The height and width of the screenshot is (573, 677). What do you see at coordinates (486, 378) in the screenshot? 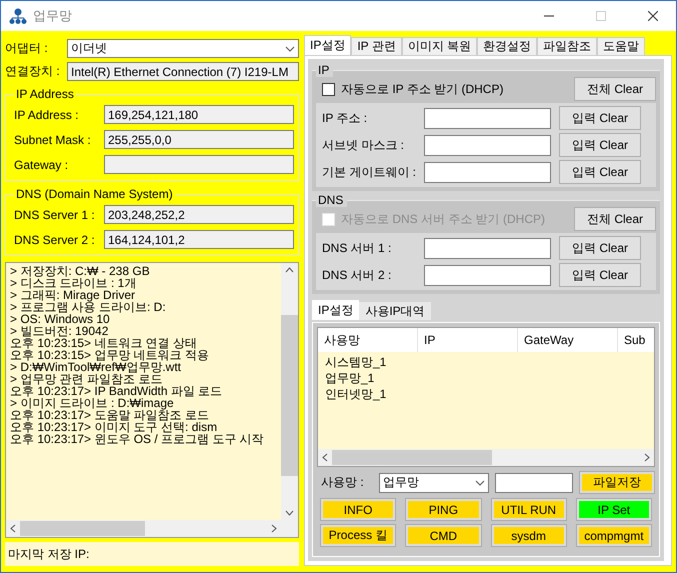
I see `list-item: 업무망_1` at bounding box center [486, 378].